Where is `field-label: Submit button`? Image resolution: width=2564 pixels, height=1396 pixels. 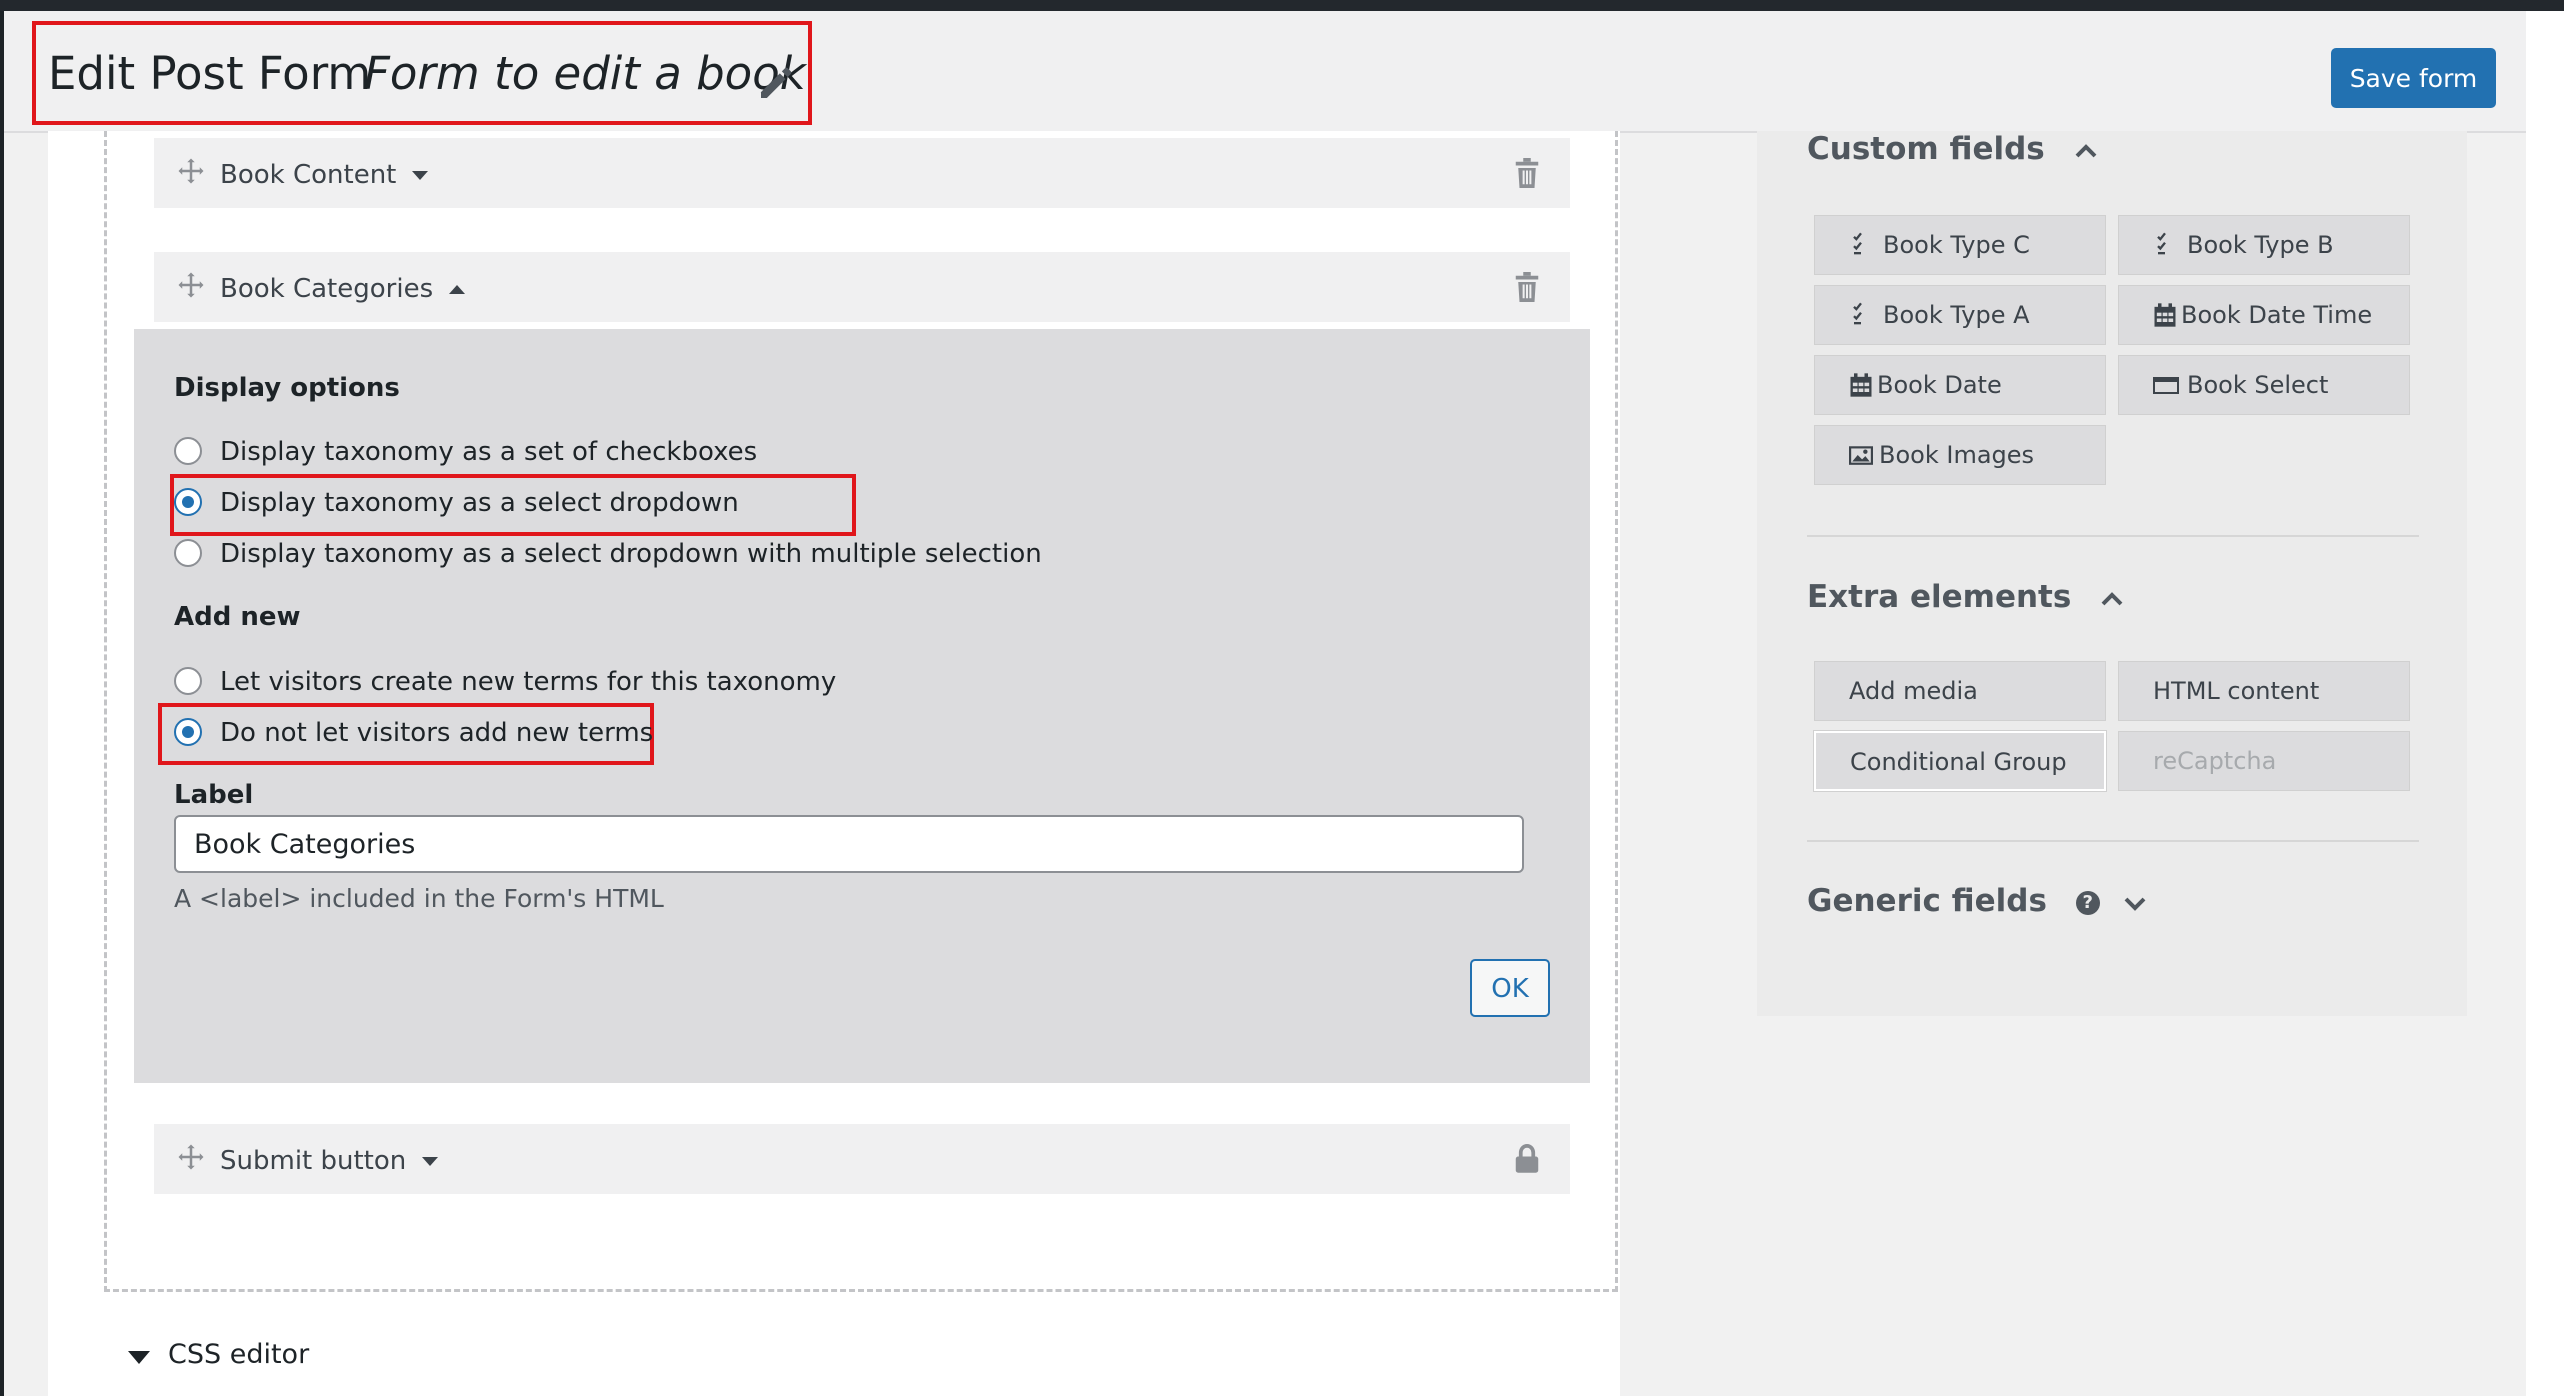 field-label: Submit button is located at coordinates (329, 1161).